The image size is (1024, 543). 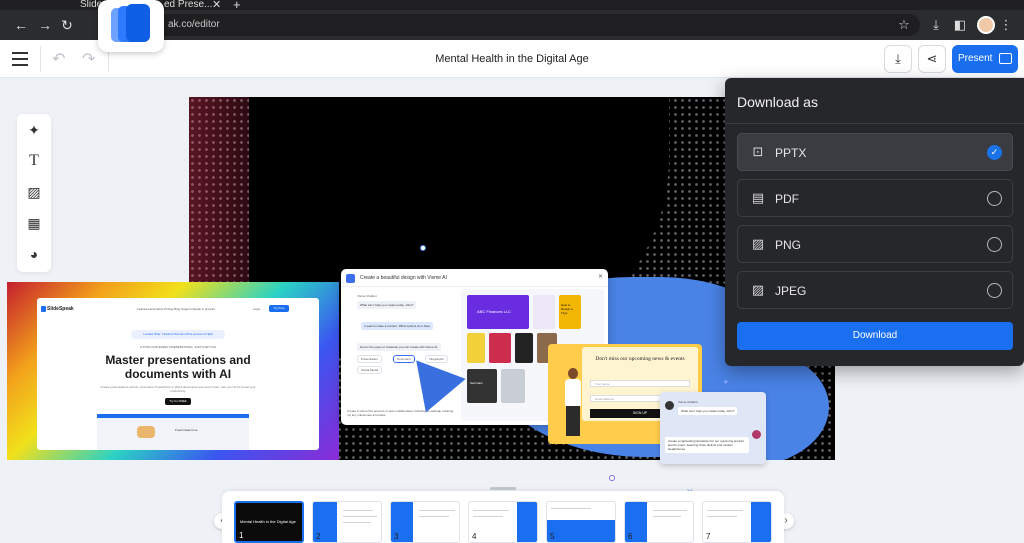 I want to click on slide-thumbnail: 7, so click(x=737, y=522).